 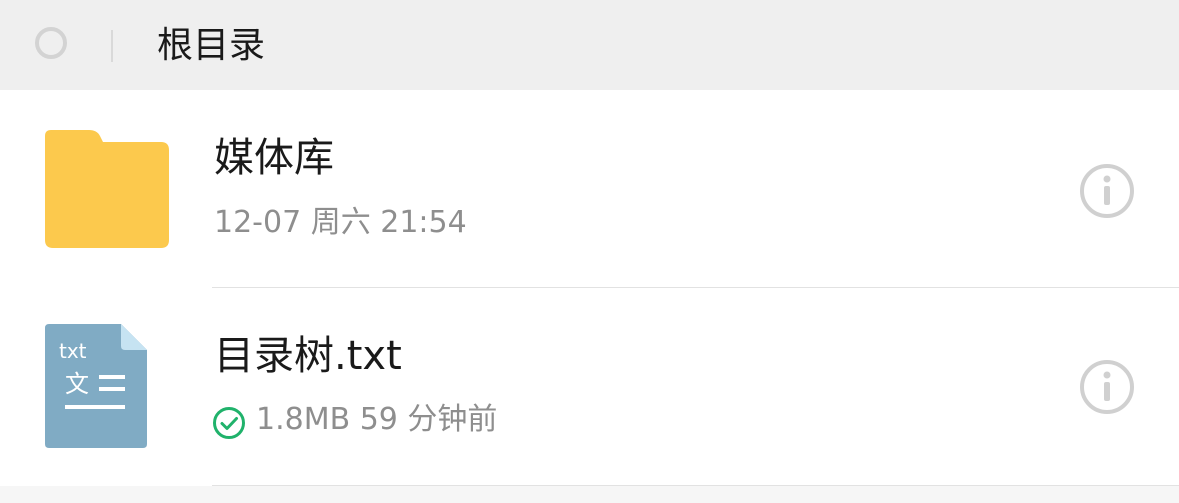 What do you see at coordinates (589, 494) in the screenshot?
I see `list-footer` at bounding box center [589, 494].